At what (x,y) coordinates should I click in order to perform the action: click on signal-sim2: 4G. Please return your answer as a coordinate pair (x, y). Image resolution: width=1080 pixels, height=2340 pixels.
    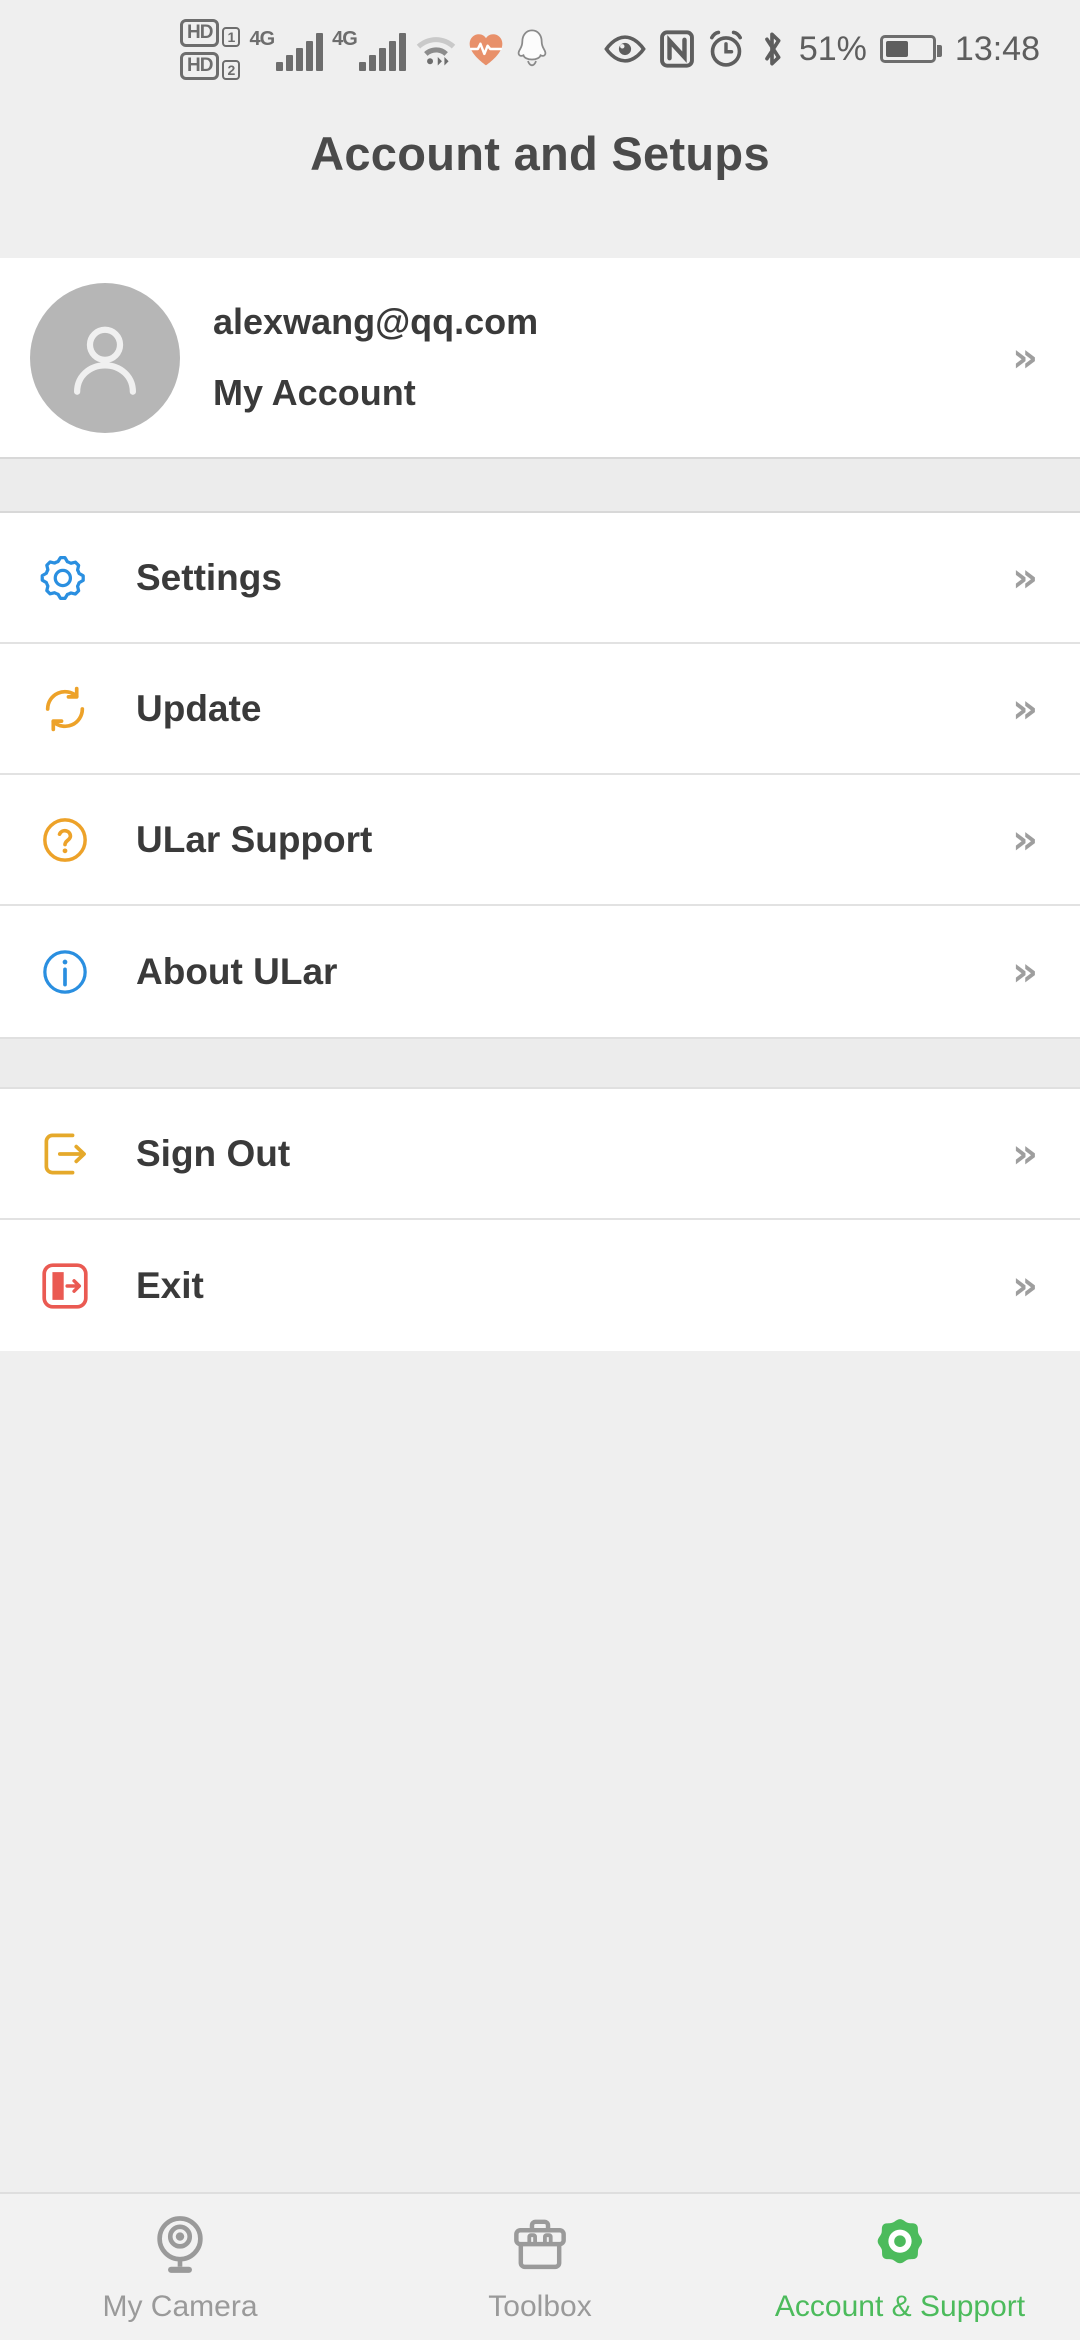
    Looking at the image, I should click on (369, 49).